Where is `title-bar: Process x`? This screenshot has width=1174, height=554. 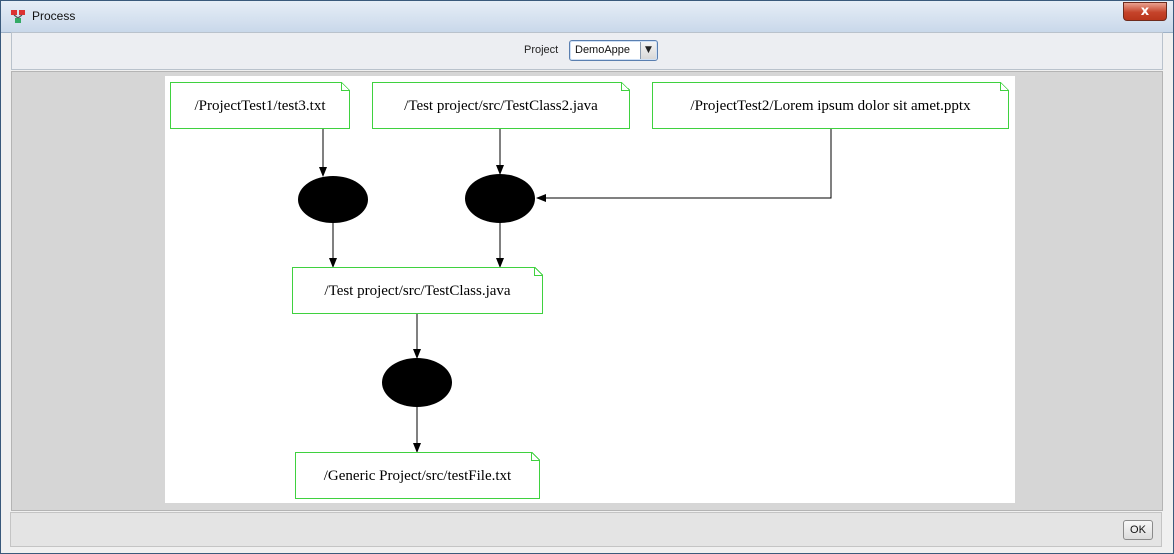 title-bar: Process x is located at coordinates (587, 17).